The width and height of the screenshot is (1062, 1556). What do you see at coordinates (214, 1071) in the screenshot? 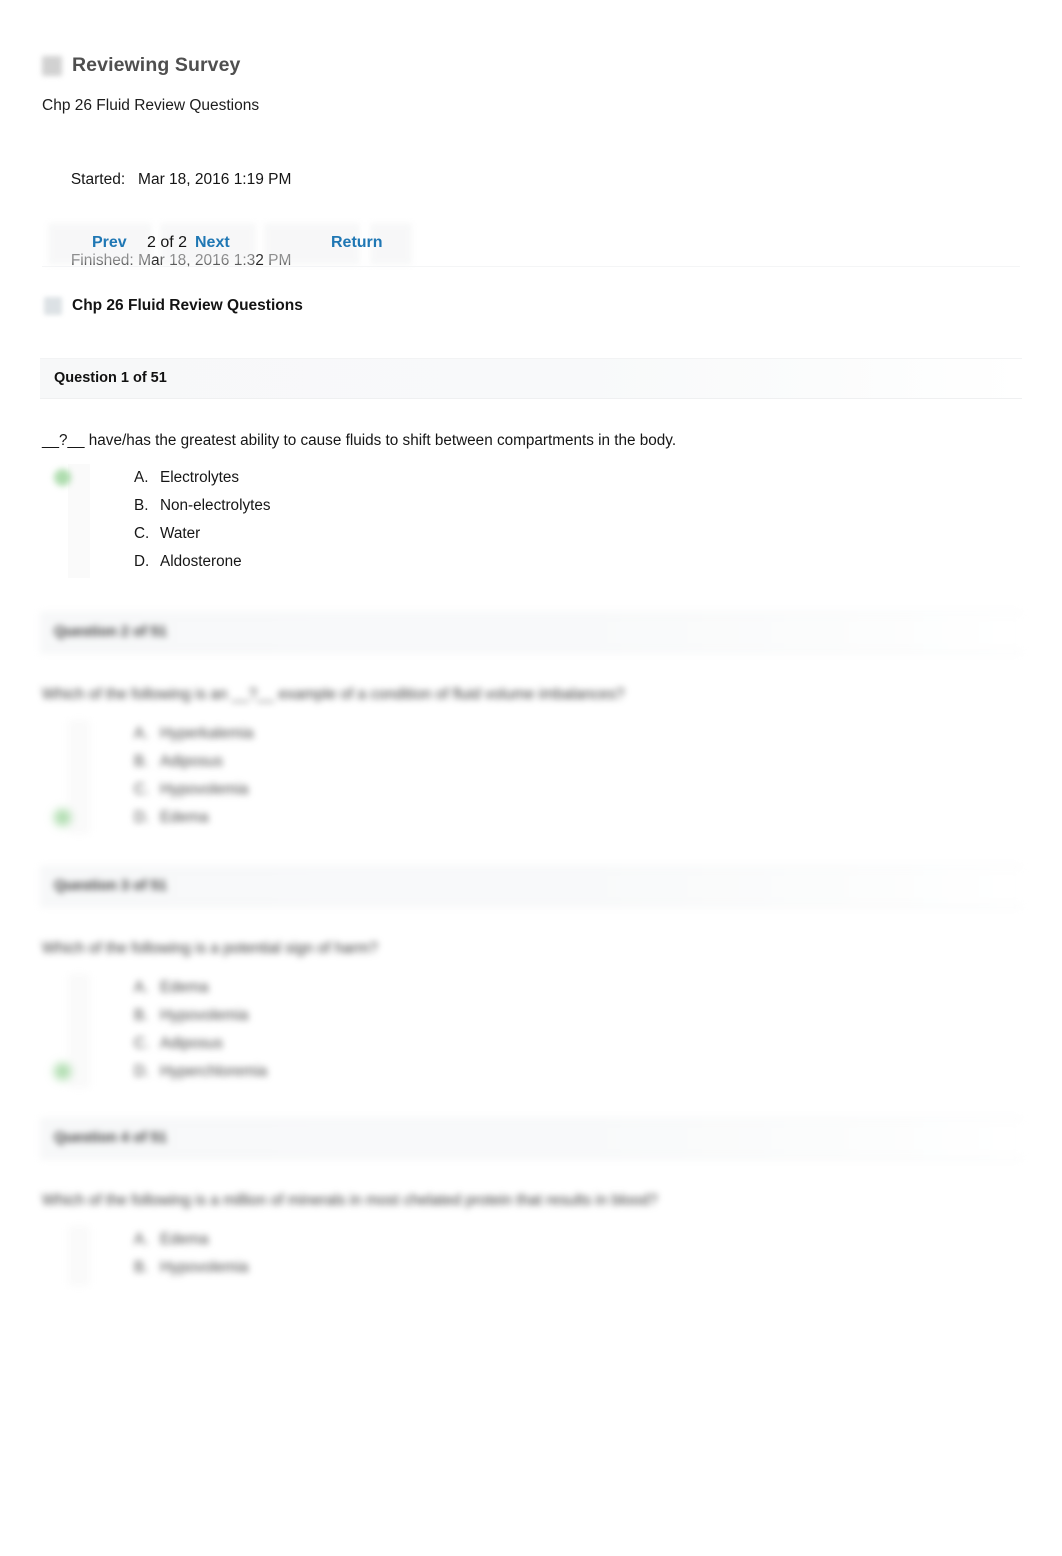
I see `option-text: Hyperchloremia` at bounding box center [214, 1071].